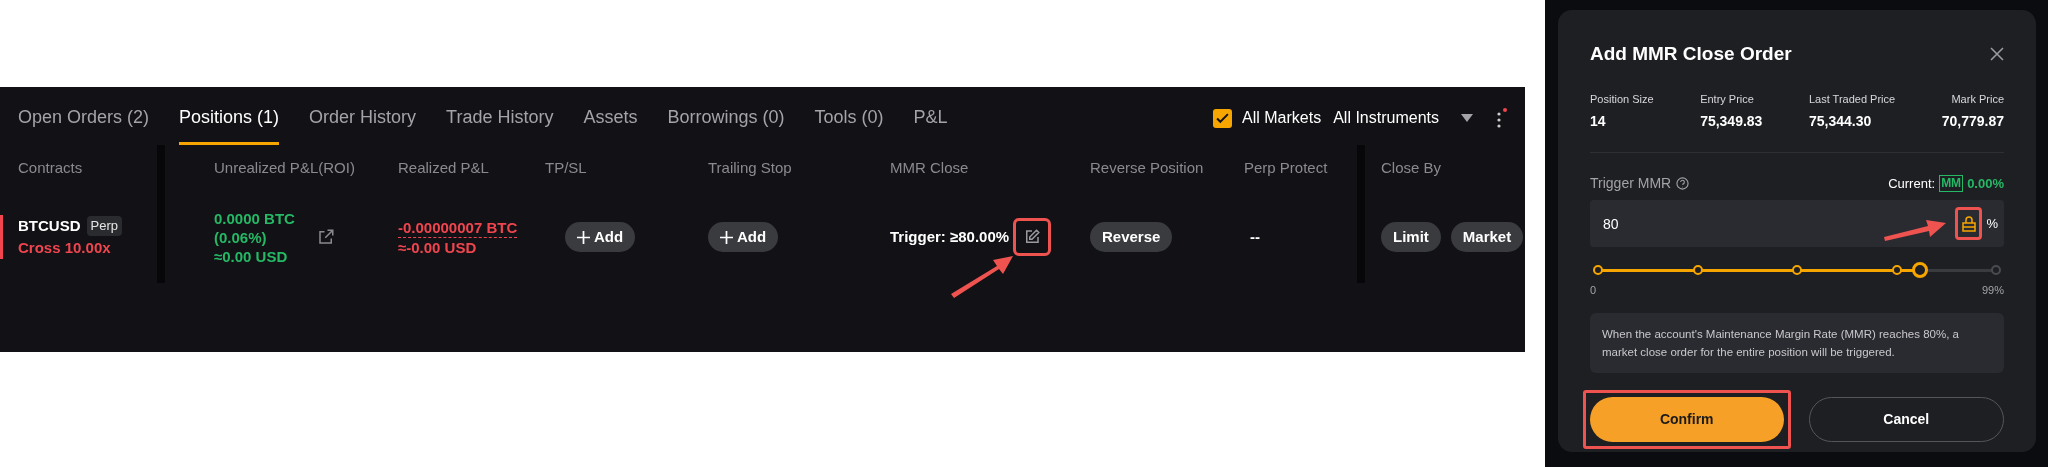  I want to click on stat-value: 70,779.87, so click(1972, 121).